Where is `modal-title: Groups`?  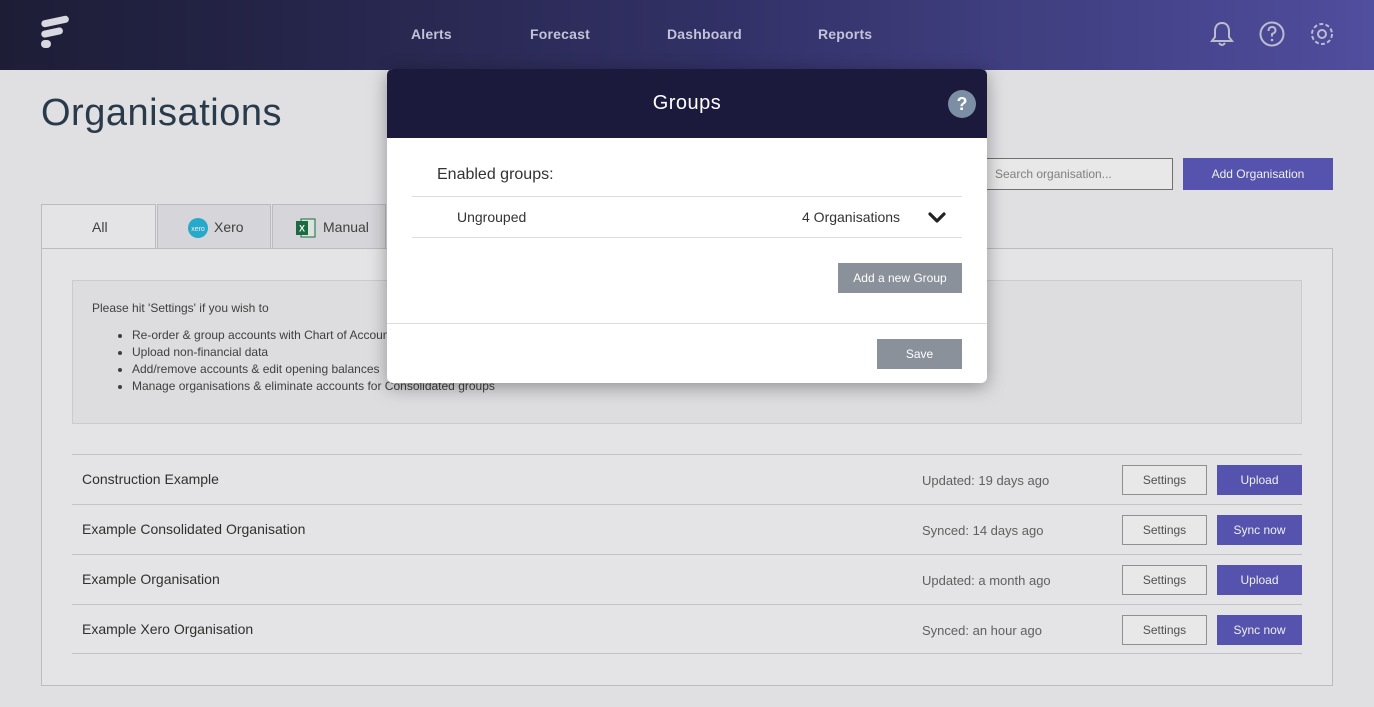
modal-title: Groups is located at coordinates (687, 103).